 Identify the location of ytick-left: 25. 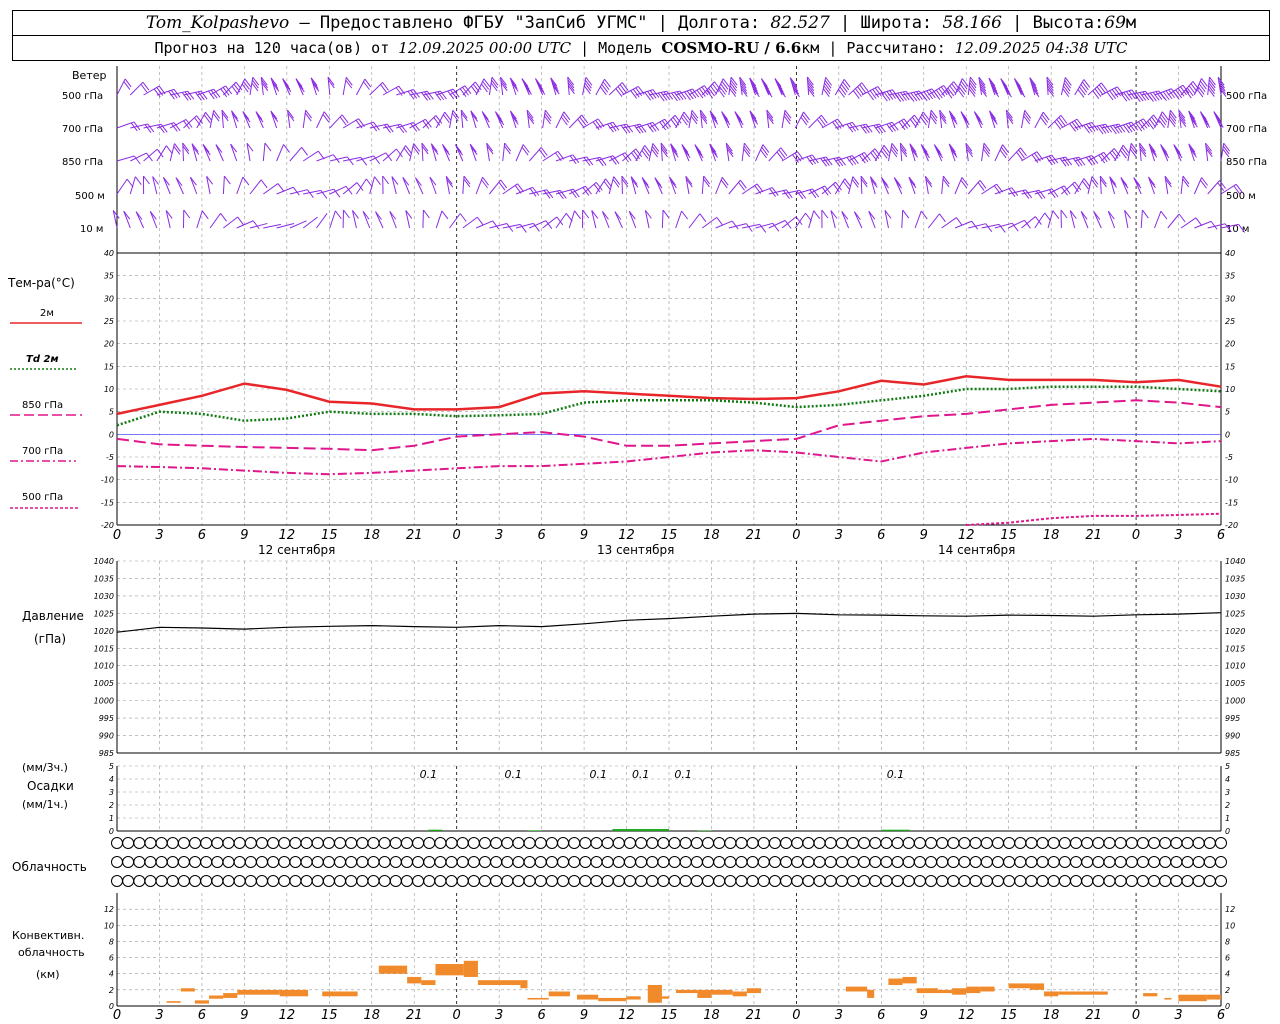
(109, 321).